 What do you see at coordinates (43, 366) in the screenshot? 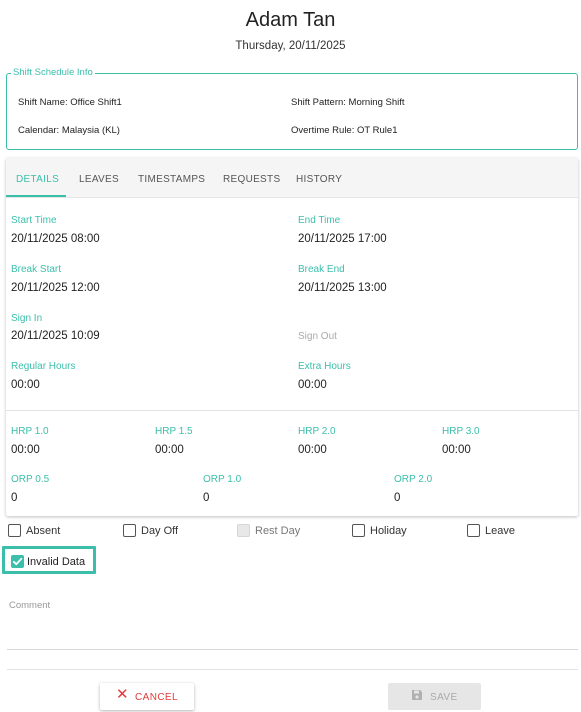
I see `regular-hours-label: Regular Hours` at bounding box center [43, 366].